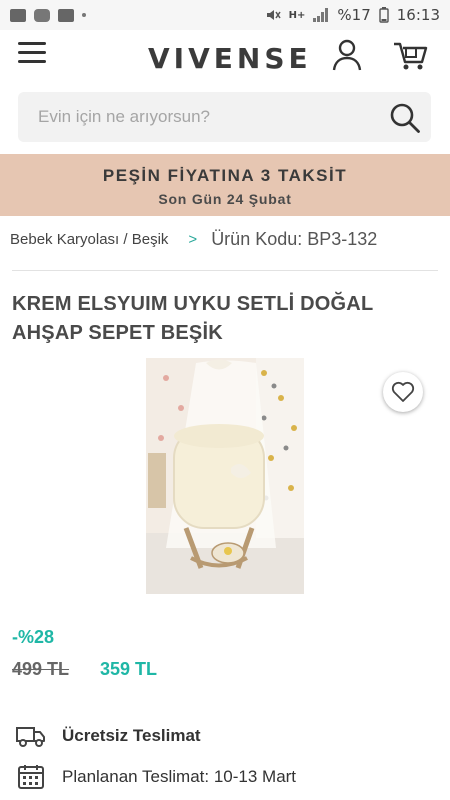 The image size is (450, 800). What do you see at coordinates (193, 117) in the screenshot?
I see `search-input` at bounding box center [193, 117].